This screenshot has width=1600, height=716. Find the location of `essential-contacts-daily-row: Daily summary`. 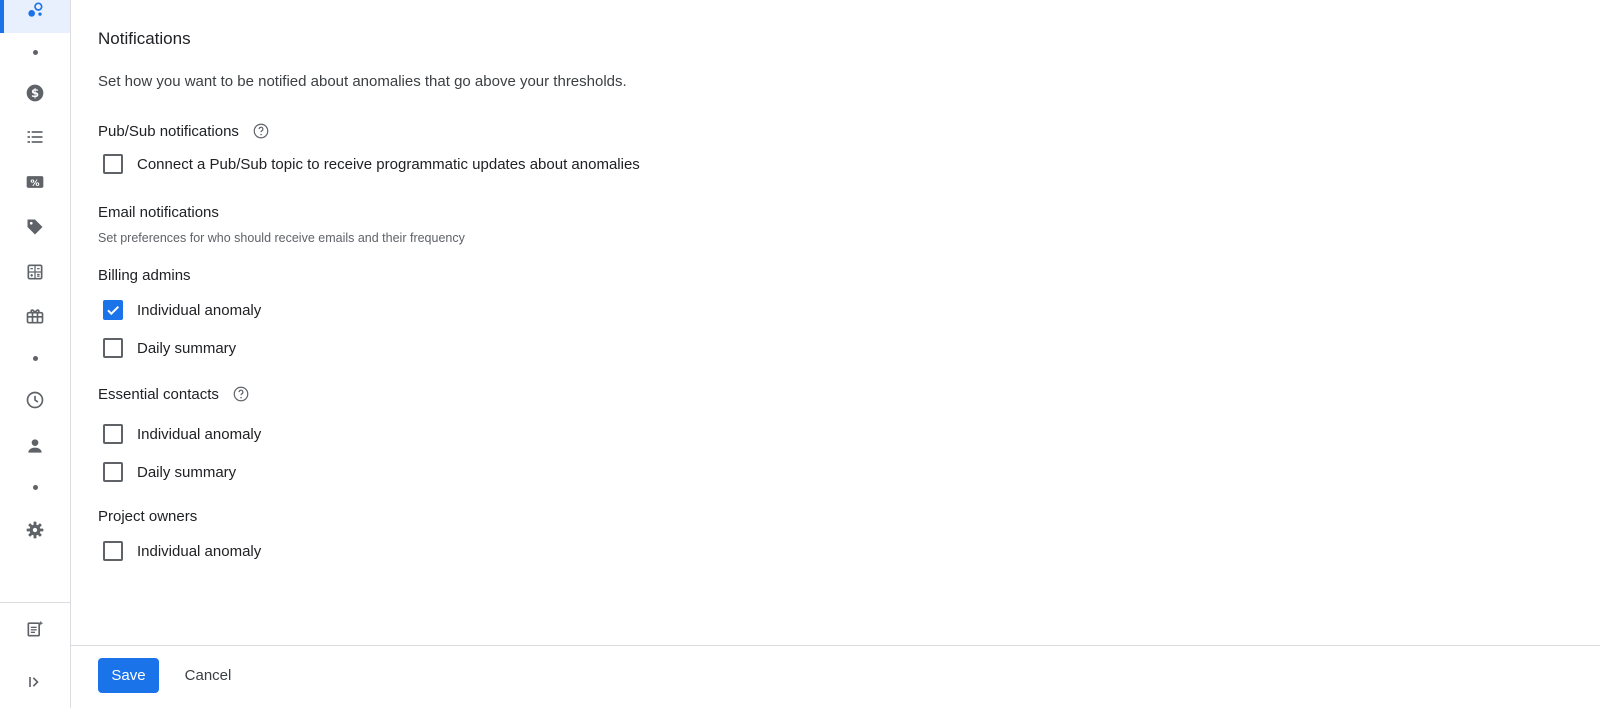

essential-contacts-daily-row: Daily summary is located at coordinates (169, 472).